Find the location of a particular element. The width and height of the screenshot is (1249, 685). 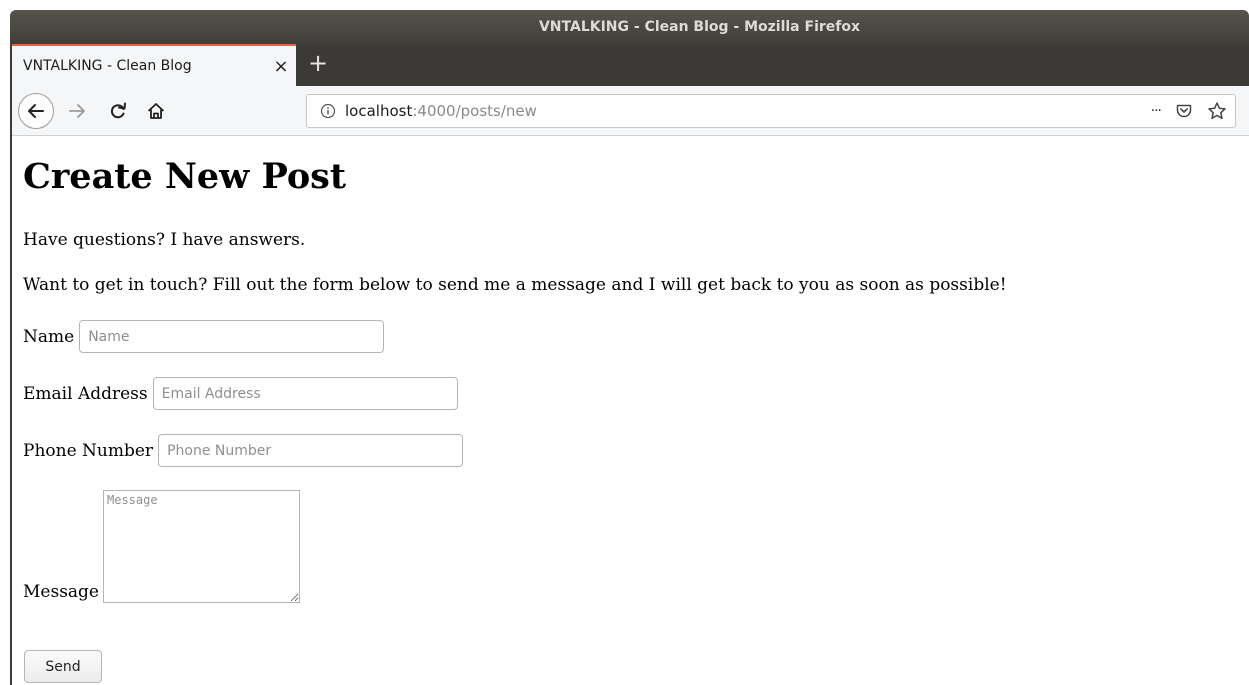

name-input is located at coordinates (232, 336).